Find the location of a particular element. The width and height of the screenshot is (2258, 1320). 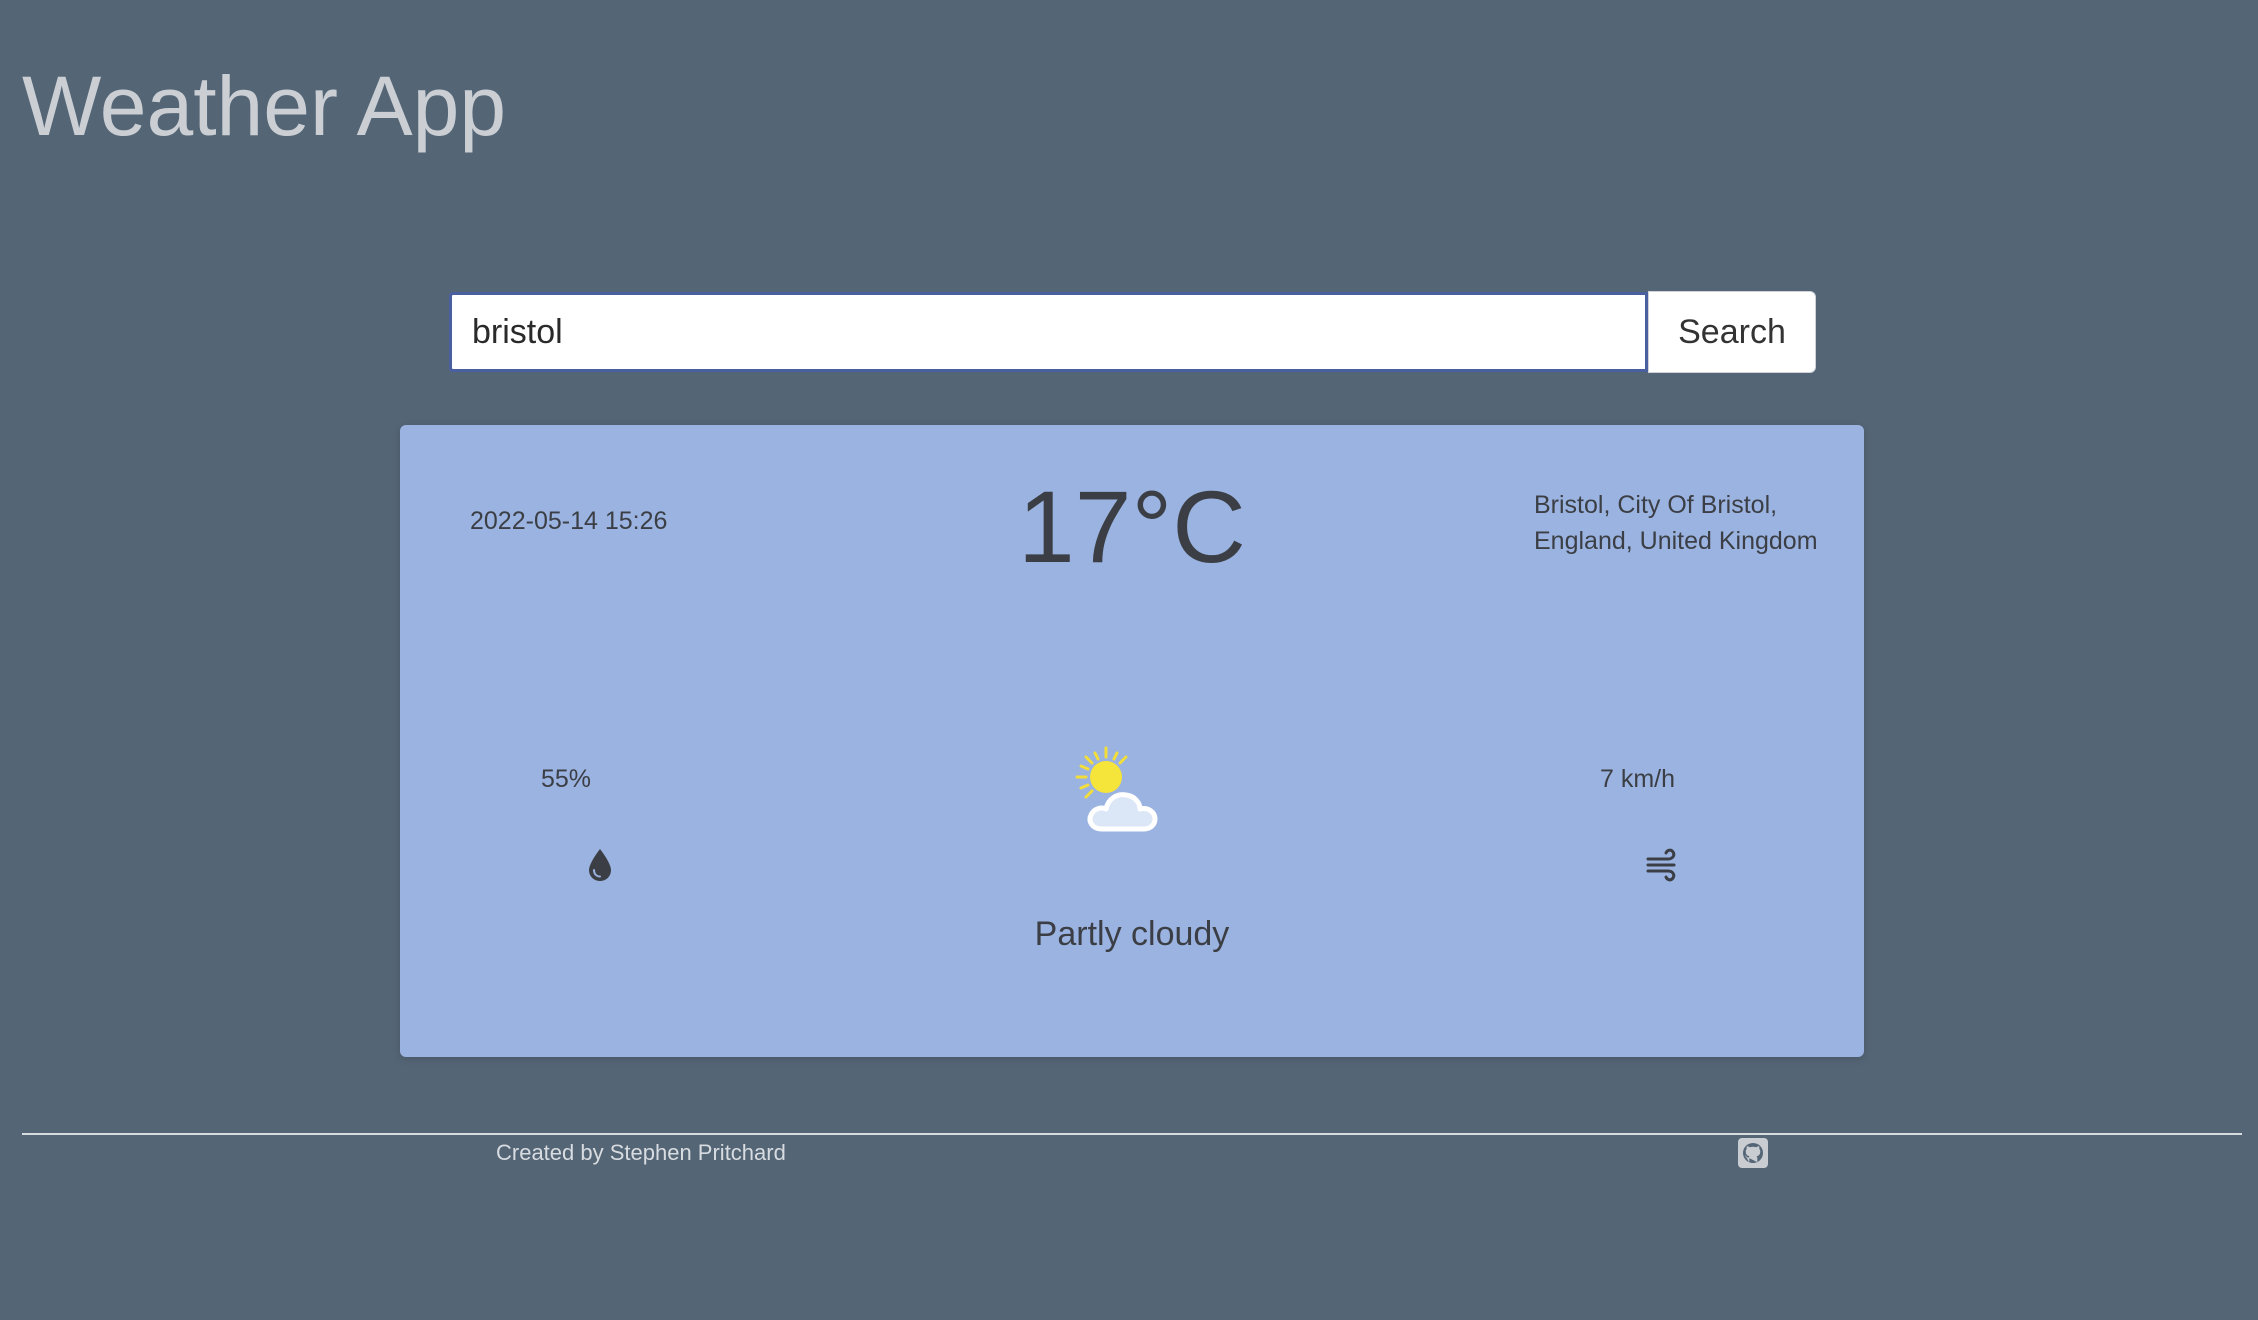

wind-value: 7 km/h is located at coordinates (1638, 779).